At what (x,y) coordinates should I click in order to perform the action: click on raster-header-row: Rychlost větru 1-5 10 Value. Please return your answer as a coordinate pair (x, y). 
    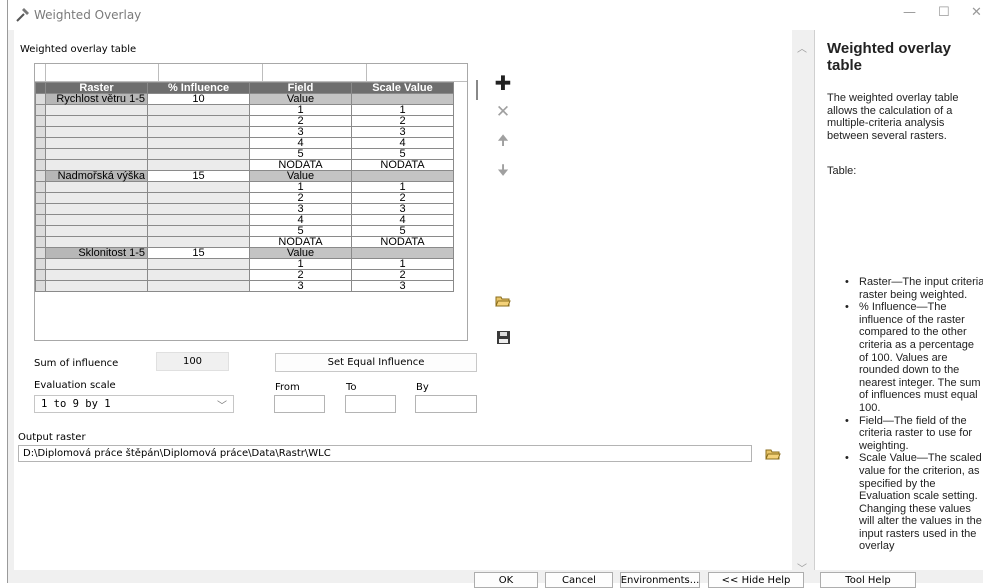
    Looking at the image, I should click on (244, 99).